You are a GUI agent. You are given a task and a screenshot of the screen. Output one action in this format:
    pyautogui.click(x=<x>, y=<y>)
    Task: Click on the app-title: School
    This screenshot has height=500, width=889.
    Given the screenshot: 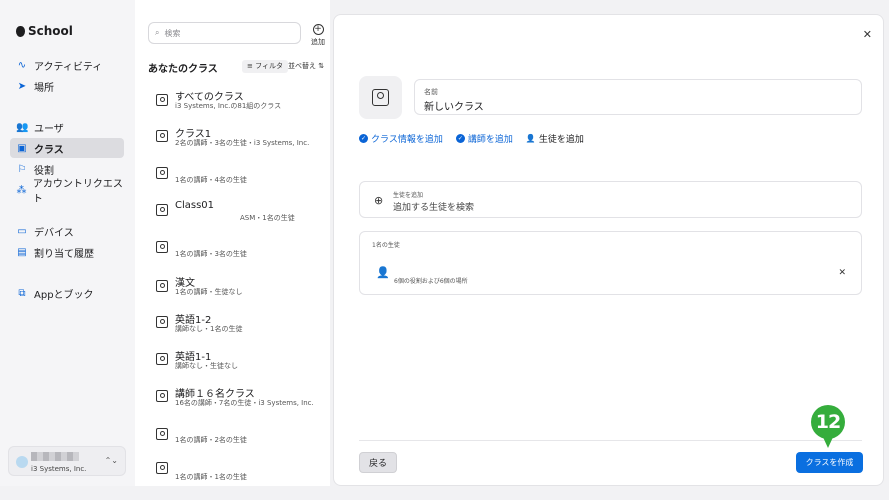 What is the action you would take?
    pyautogui.click(x=50, y=31)
    